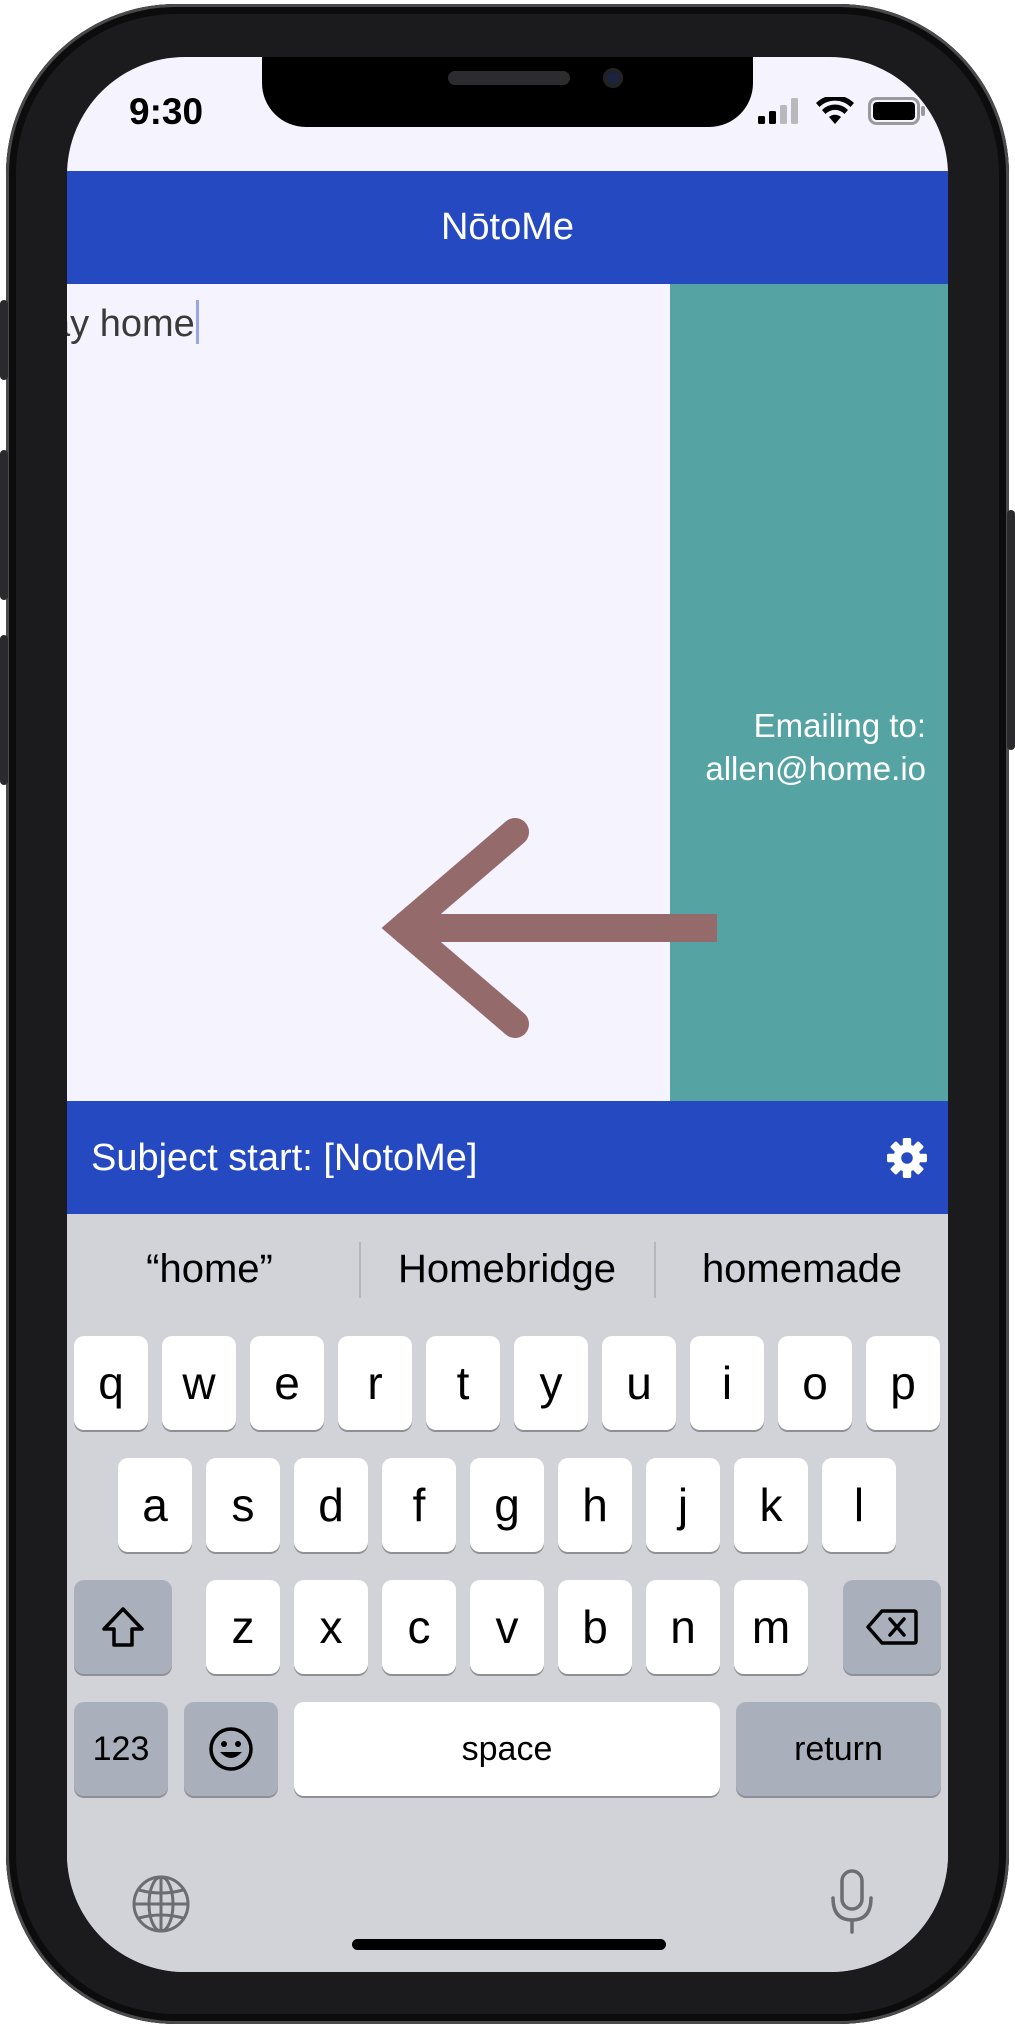 The width and height of the screenshot is (1015, 2028). Describe the element at coordinates (802, 1269) in the screenshot. I see `suggestion-3: homemade` at that location.